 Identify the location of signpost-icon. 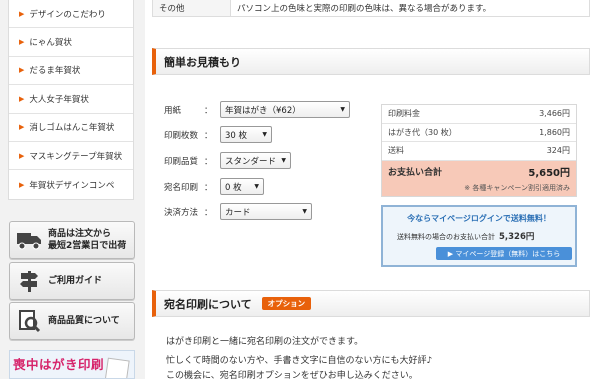
(29, 281).